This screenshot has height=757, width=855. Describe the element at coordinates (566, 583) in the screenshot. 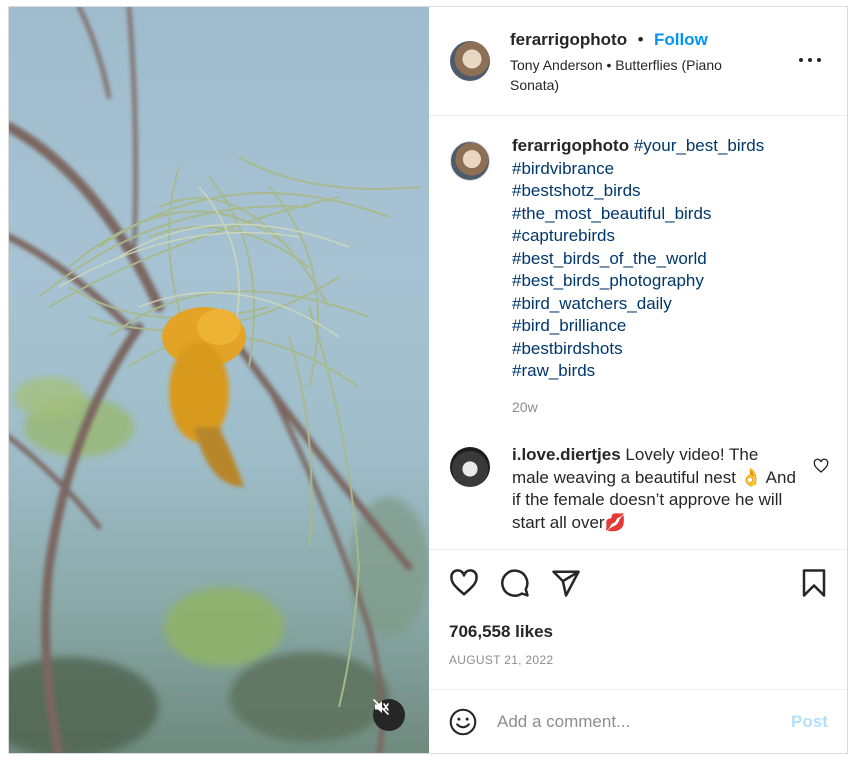

I see `share-icon` at that location.